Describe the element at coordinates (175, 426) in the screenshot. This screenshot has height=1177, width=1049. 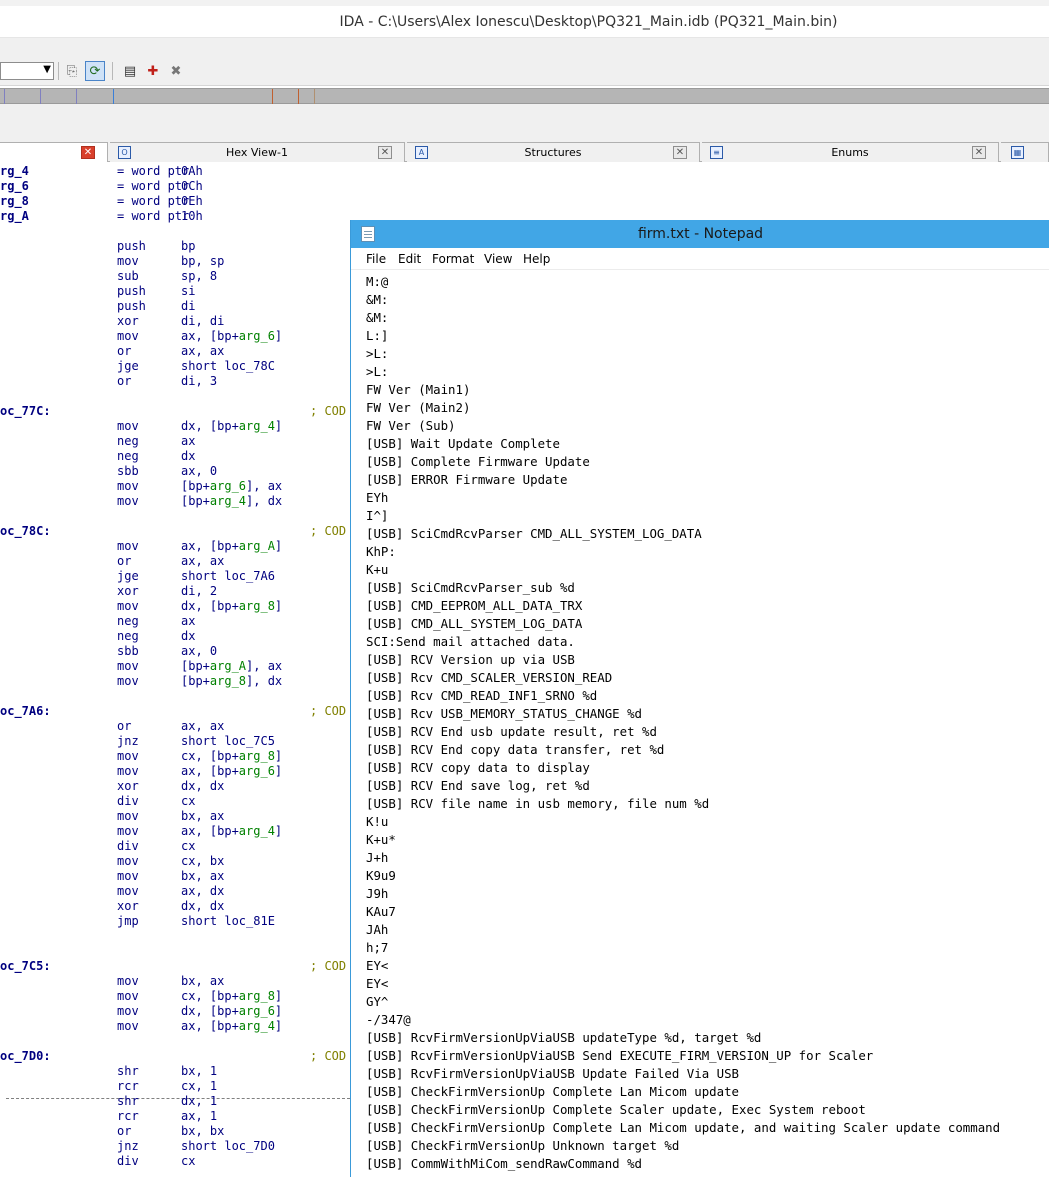
I see `asm-line: mov dx, [bp+arg_4]` at that location.